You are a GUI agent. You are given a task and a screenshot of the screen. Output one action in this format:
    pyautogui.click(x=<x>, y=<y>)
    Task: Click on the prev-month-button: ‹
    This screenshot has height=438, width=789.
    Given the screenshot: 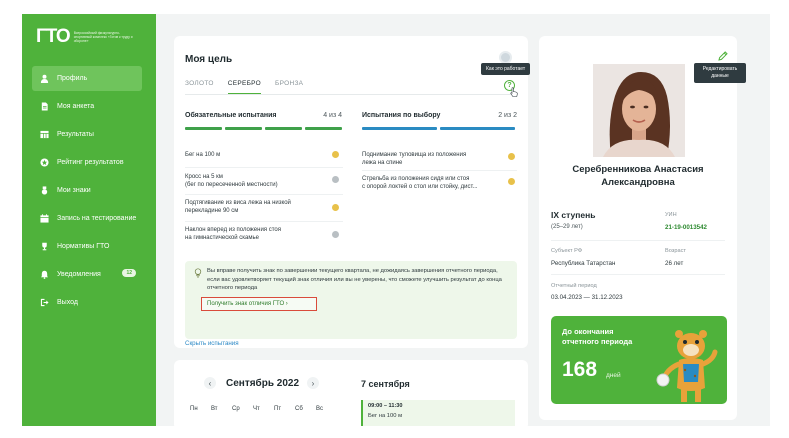 What is the action you would take?
    pyautogui.click(x=210, y=383)
    